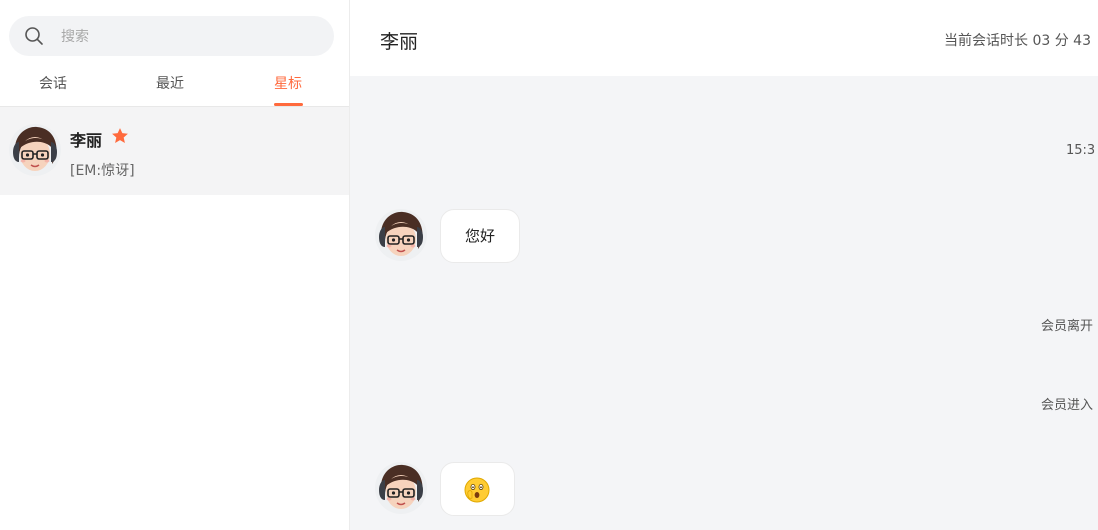  Describe the element at coordinates (399, 42) in the screenshot. I see `chat-title: 李丽` at that location.